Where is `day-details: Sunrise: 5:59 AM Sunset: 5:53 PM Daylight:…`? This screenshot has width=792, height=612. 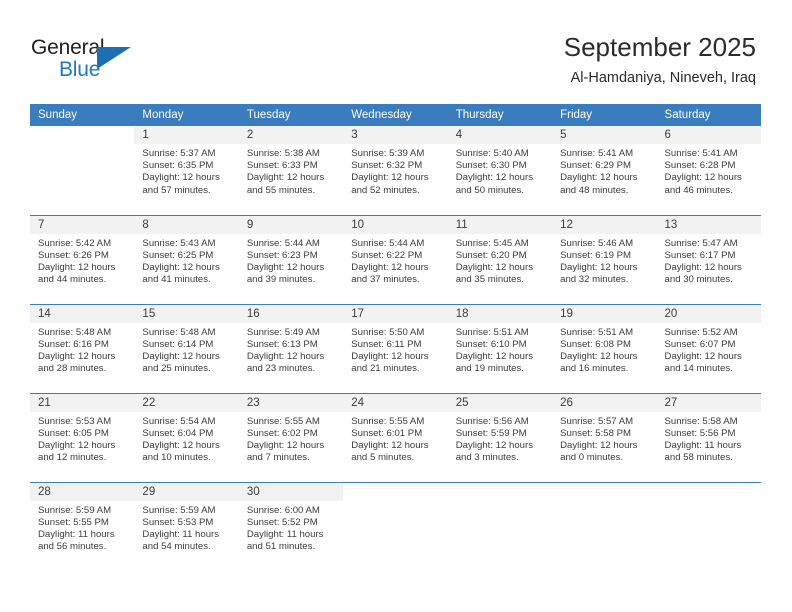 day-details: Sunrise: 5:59 AM Sunset: 5:53 PM Daylight:… is located at coordinates (186, 527).